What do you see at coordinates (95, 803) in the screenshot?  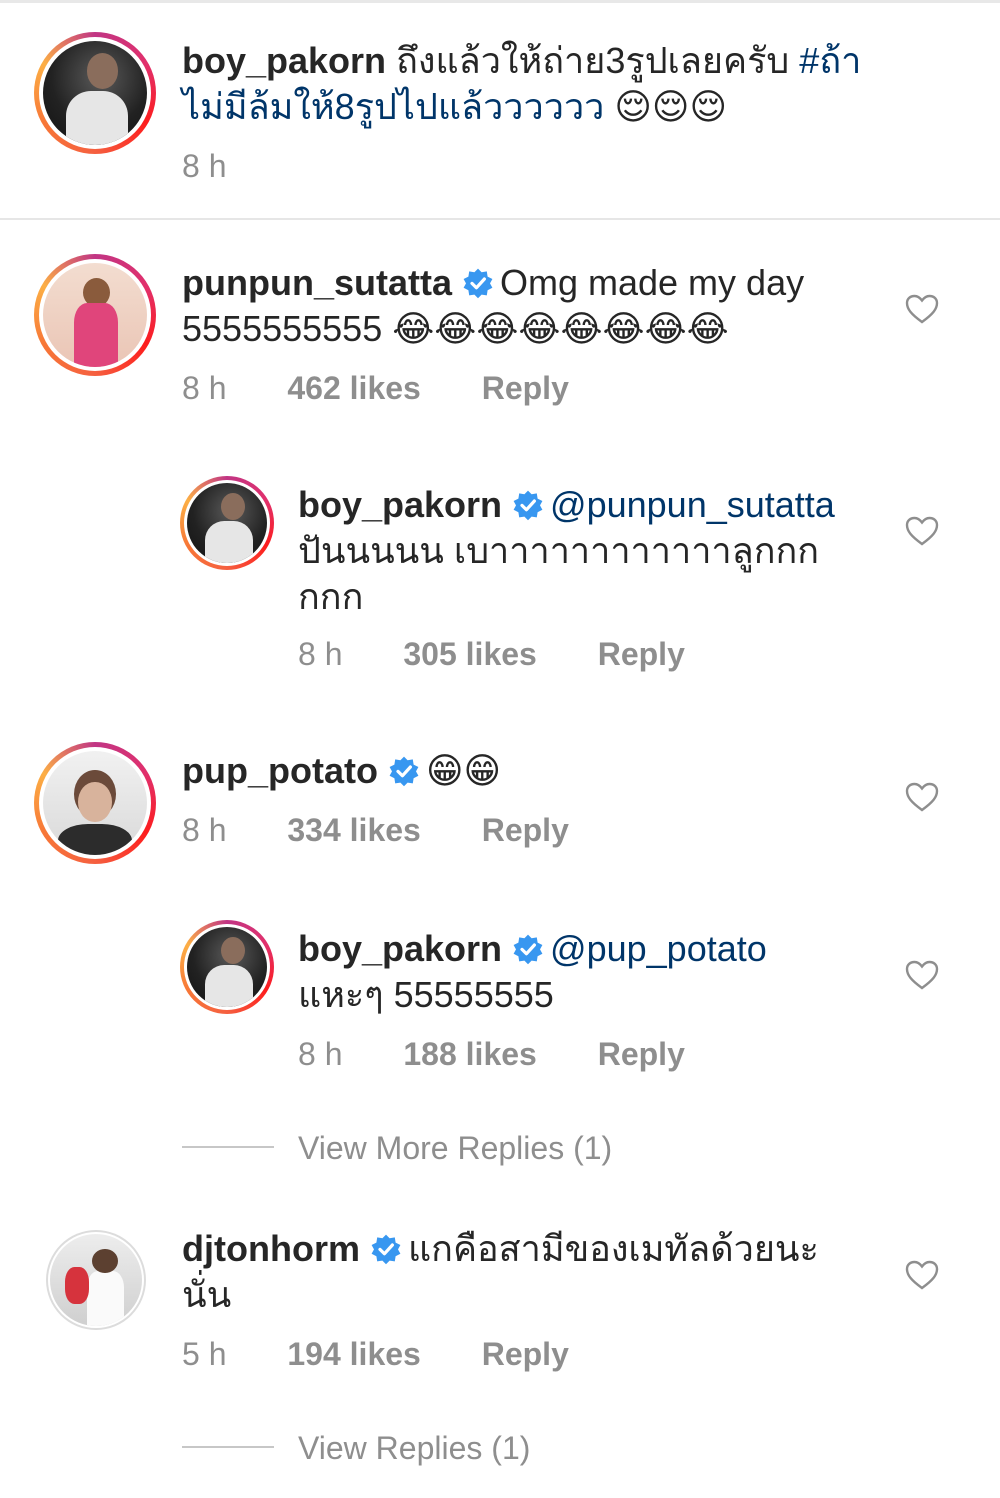 I see `comment-avatar-pup-potato` at bounding box center [95, 803].